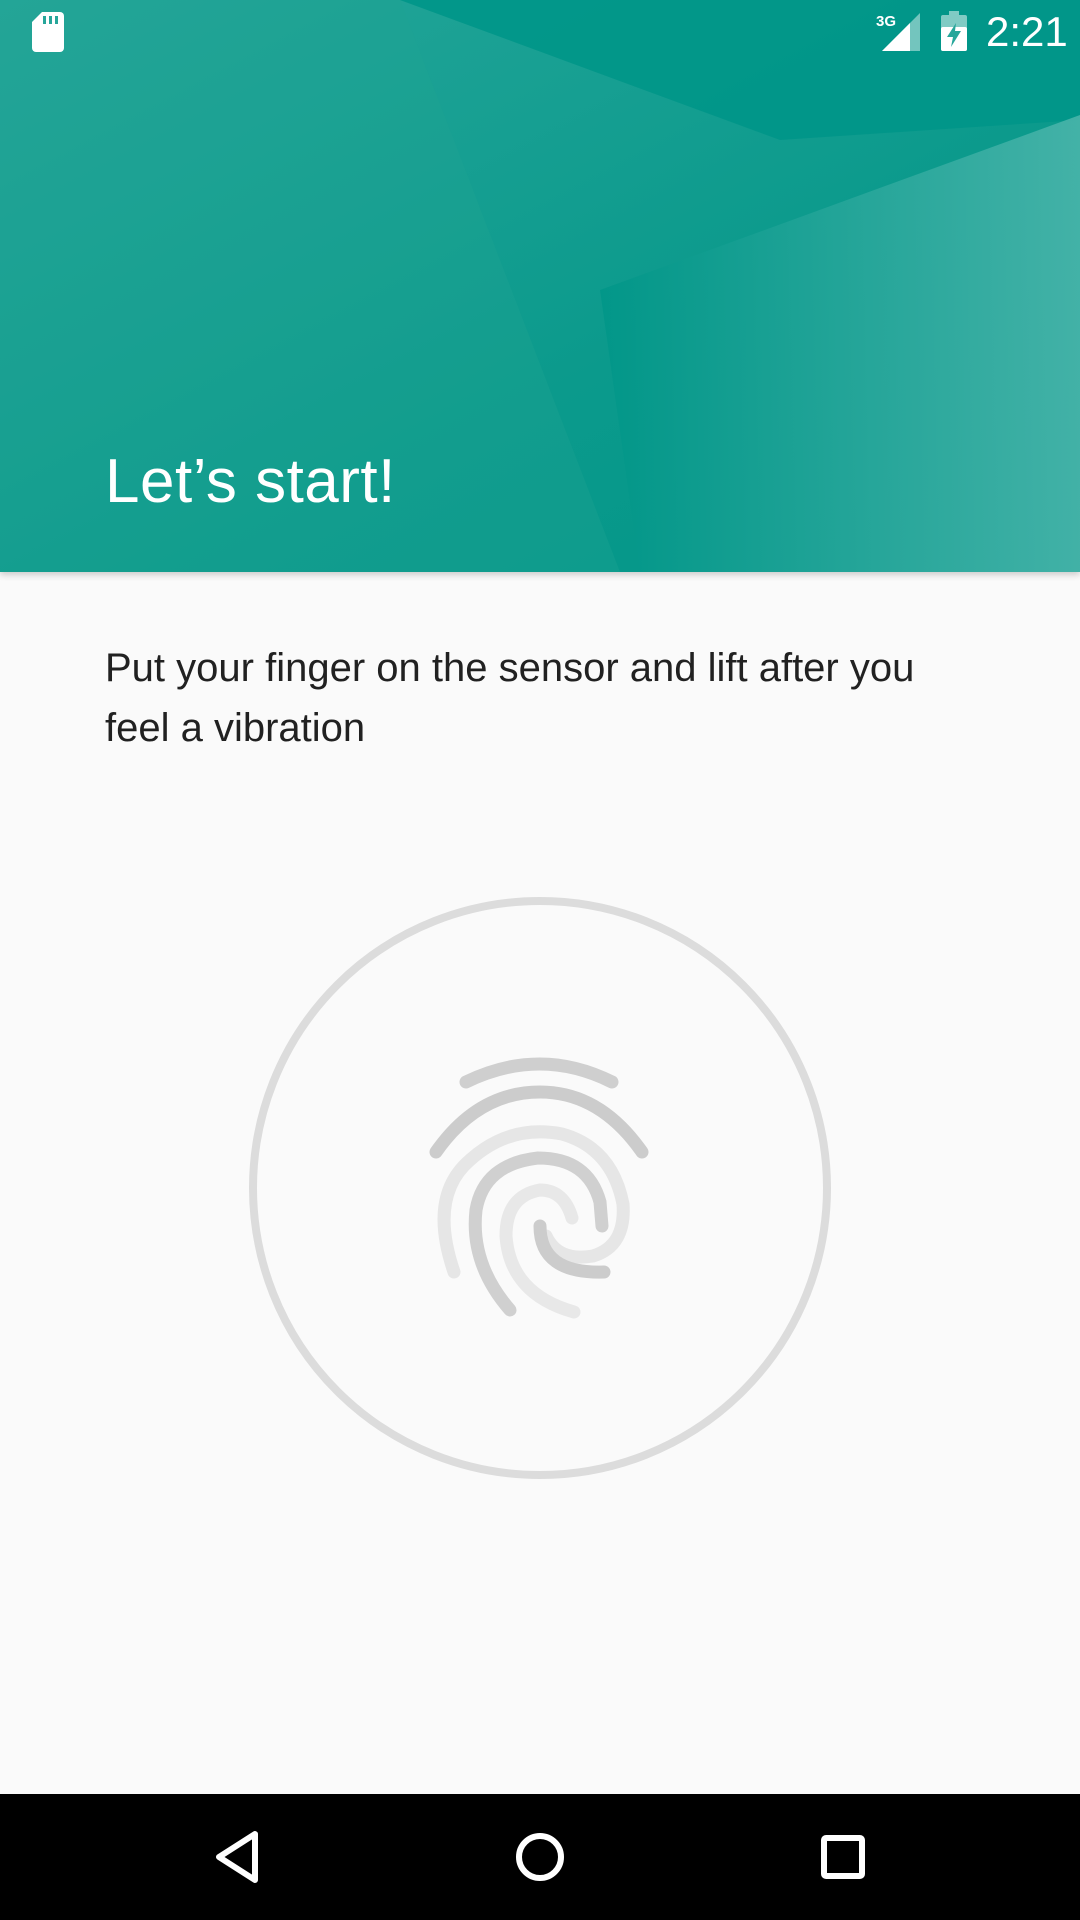 This screenshot has width=1080, height=1920. Describe the element at coordinates (898, 32) in the screenshot. I see `cell-signal-icon: 3G` at that location.